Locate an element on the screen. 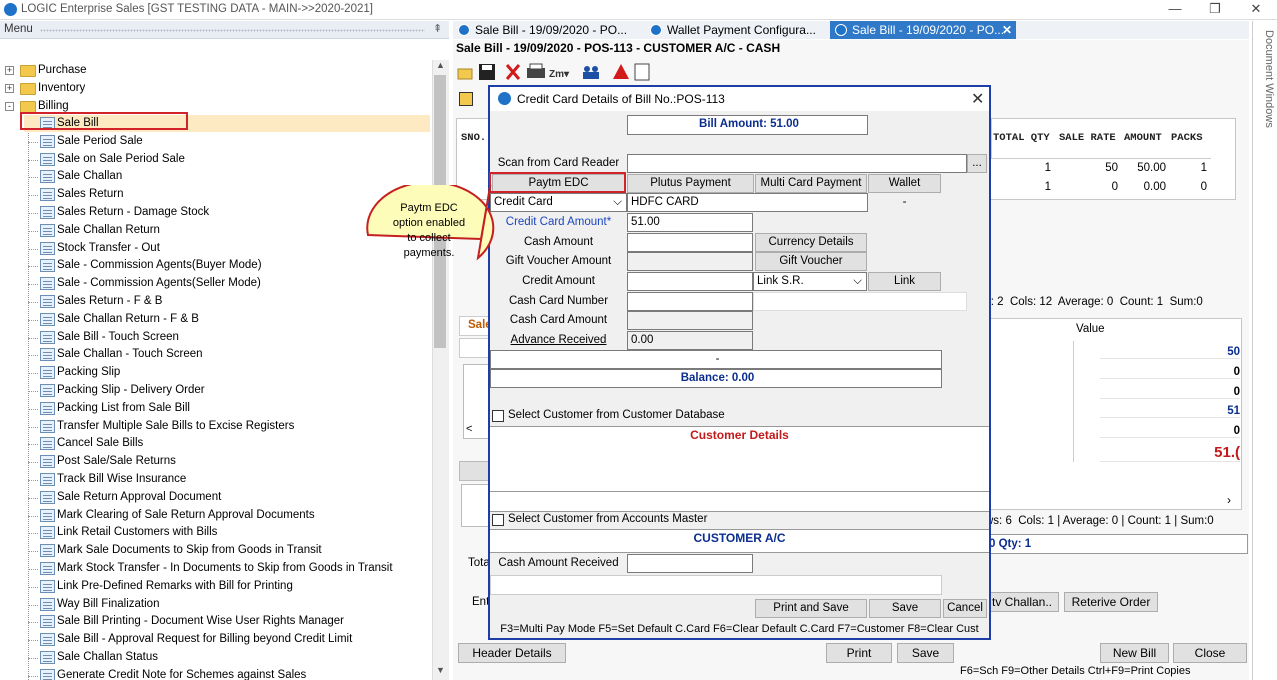  menu-item: Sale on Sale Period Sale is located at coordinates (121, 159).